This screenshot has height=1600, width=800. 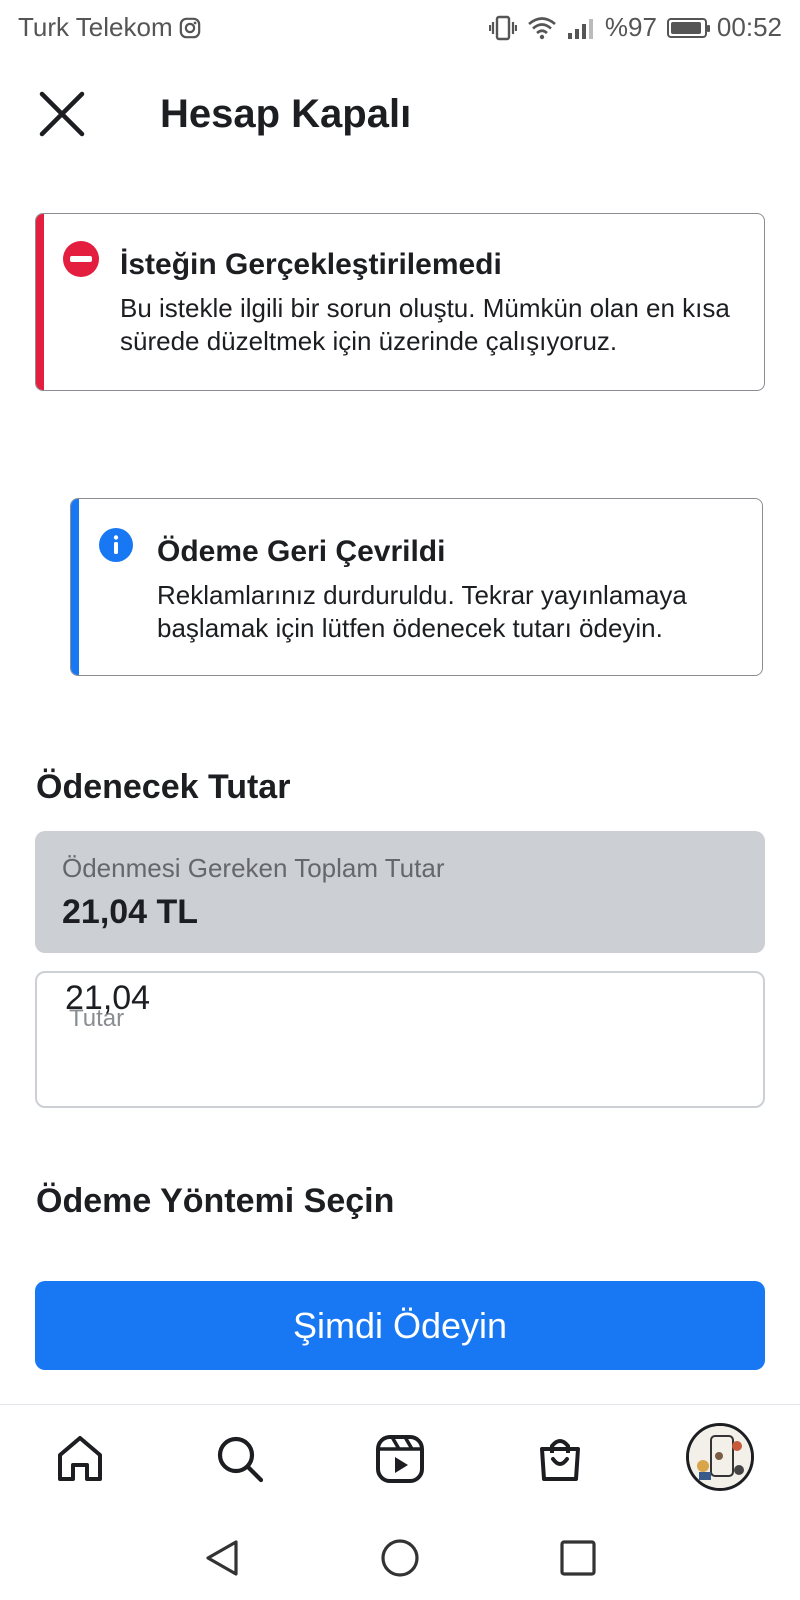 What do you see at coordinates (400, 28) in the screenshot?
I see `status-bar: Turk Telekom %97 00:52` at bounding box center [400, 28].